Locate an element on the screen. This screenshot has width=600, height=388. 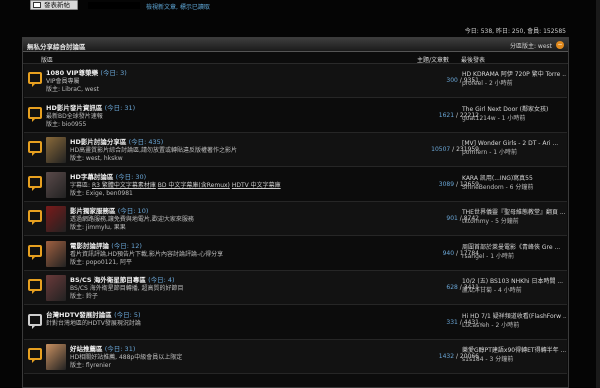
sublink: HDTV 中文字幕庫 is located at coordinates (256, 185).